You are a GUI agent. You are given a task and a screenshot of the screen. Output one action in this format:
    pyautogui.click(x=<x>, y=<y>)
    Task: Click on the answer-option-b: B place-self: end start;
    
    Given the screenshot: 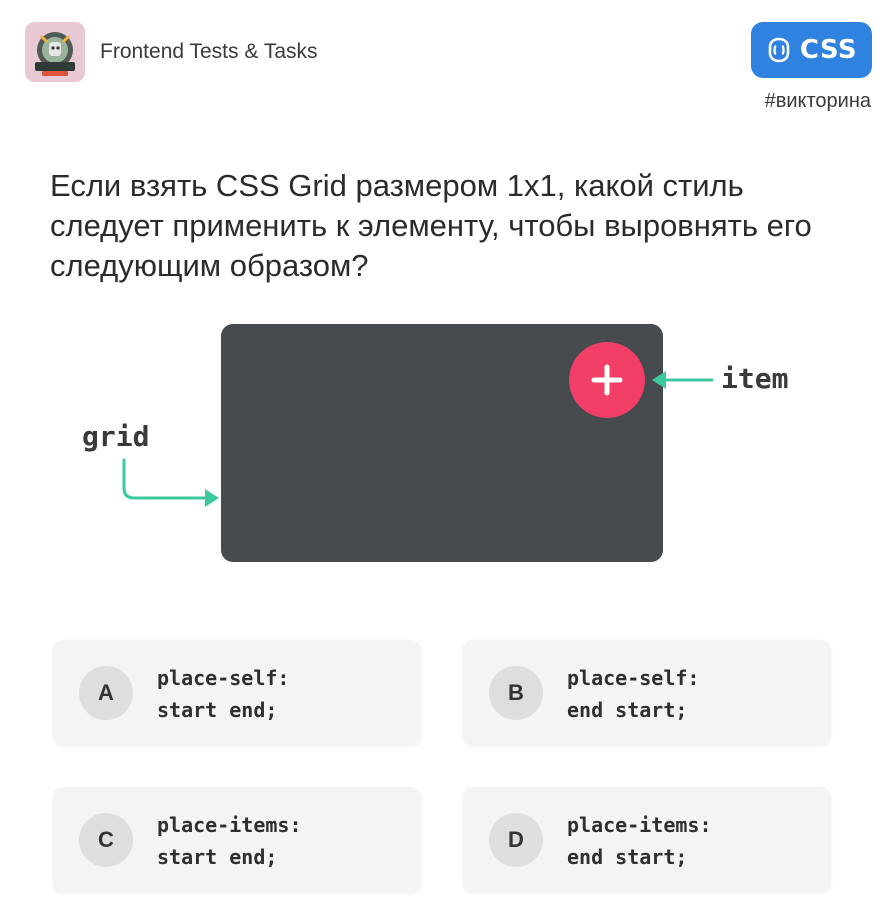 What is the action you would take?
    pyautogui.click(x=647, y=693)
    